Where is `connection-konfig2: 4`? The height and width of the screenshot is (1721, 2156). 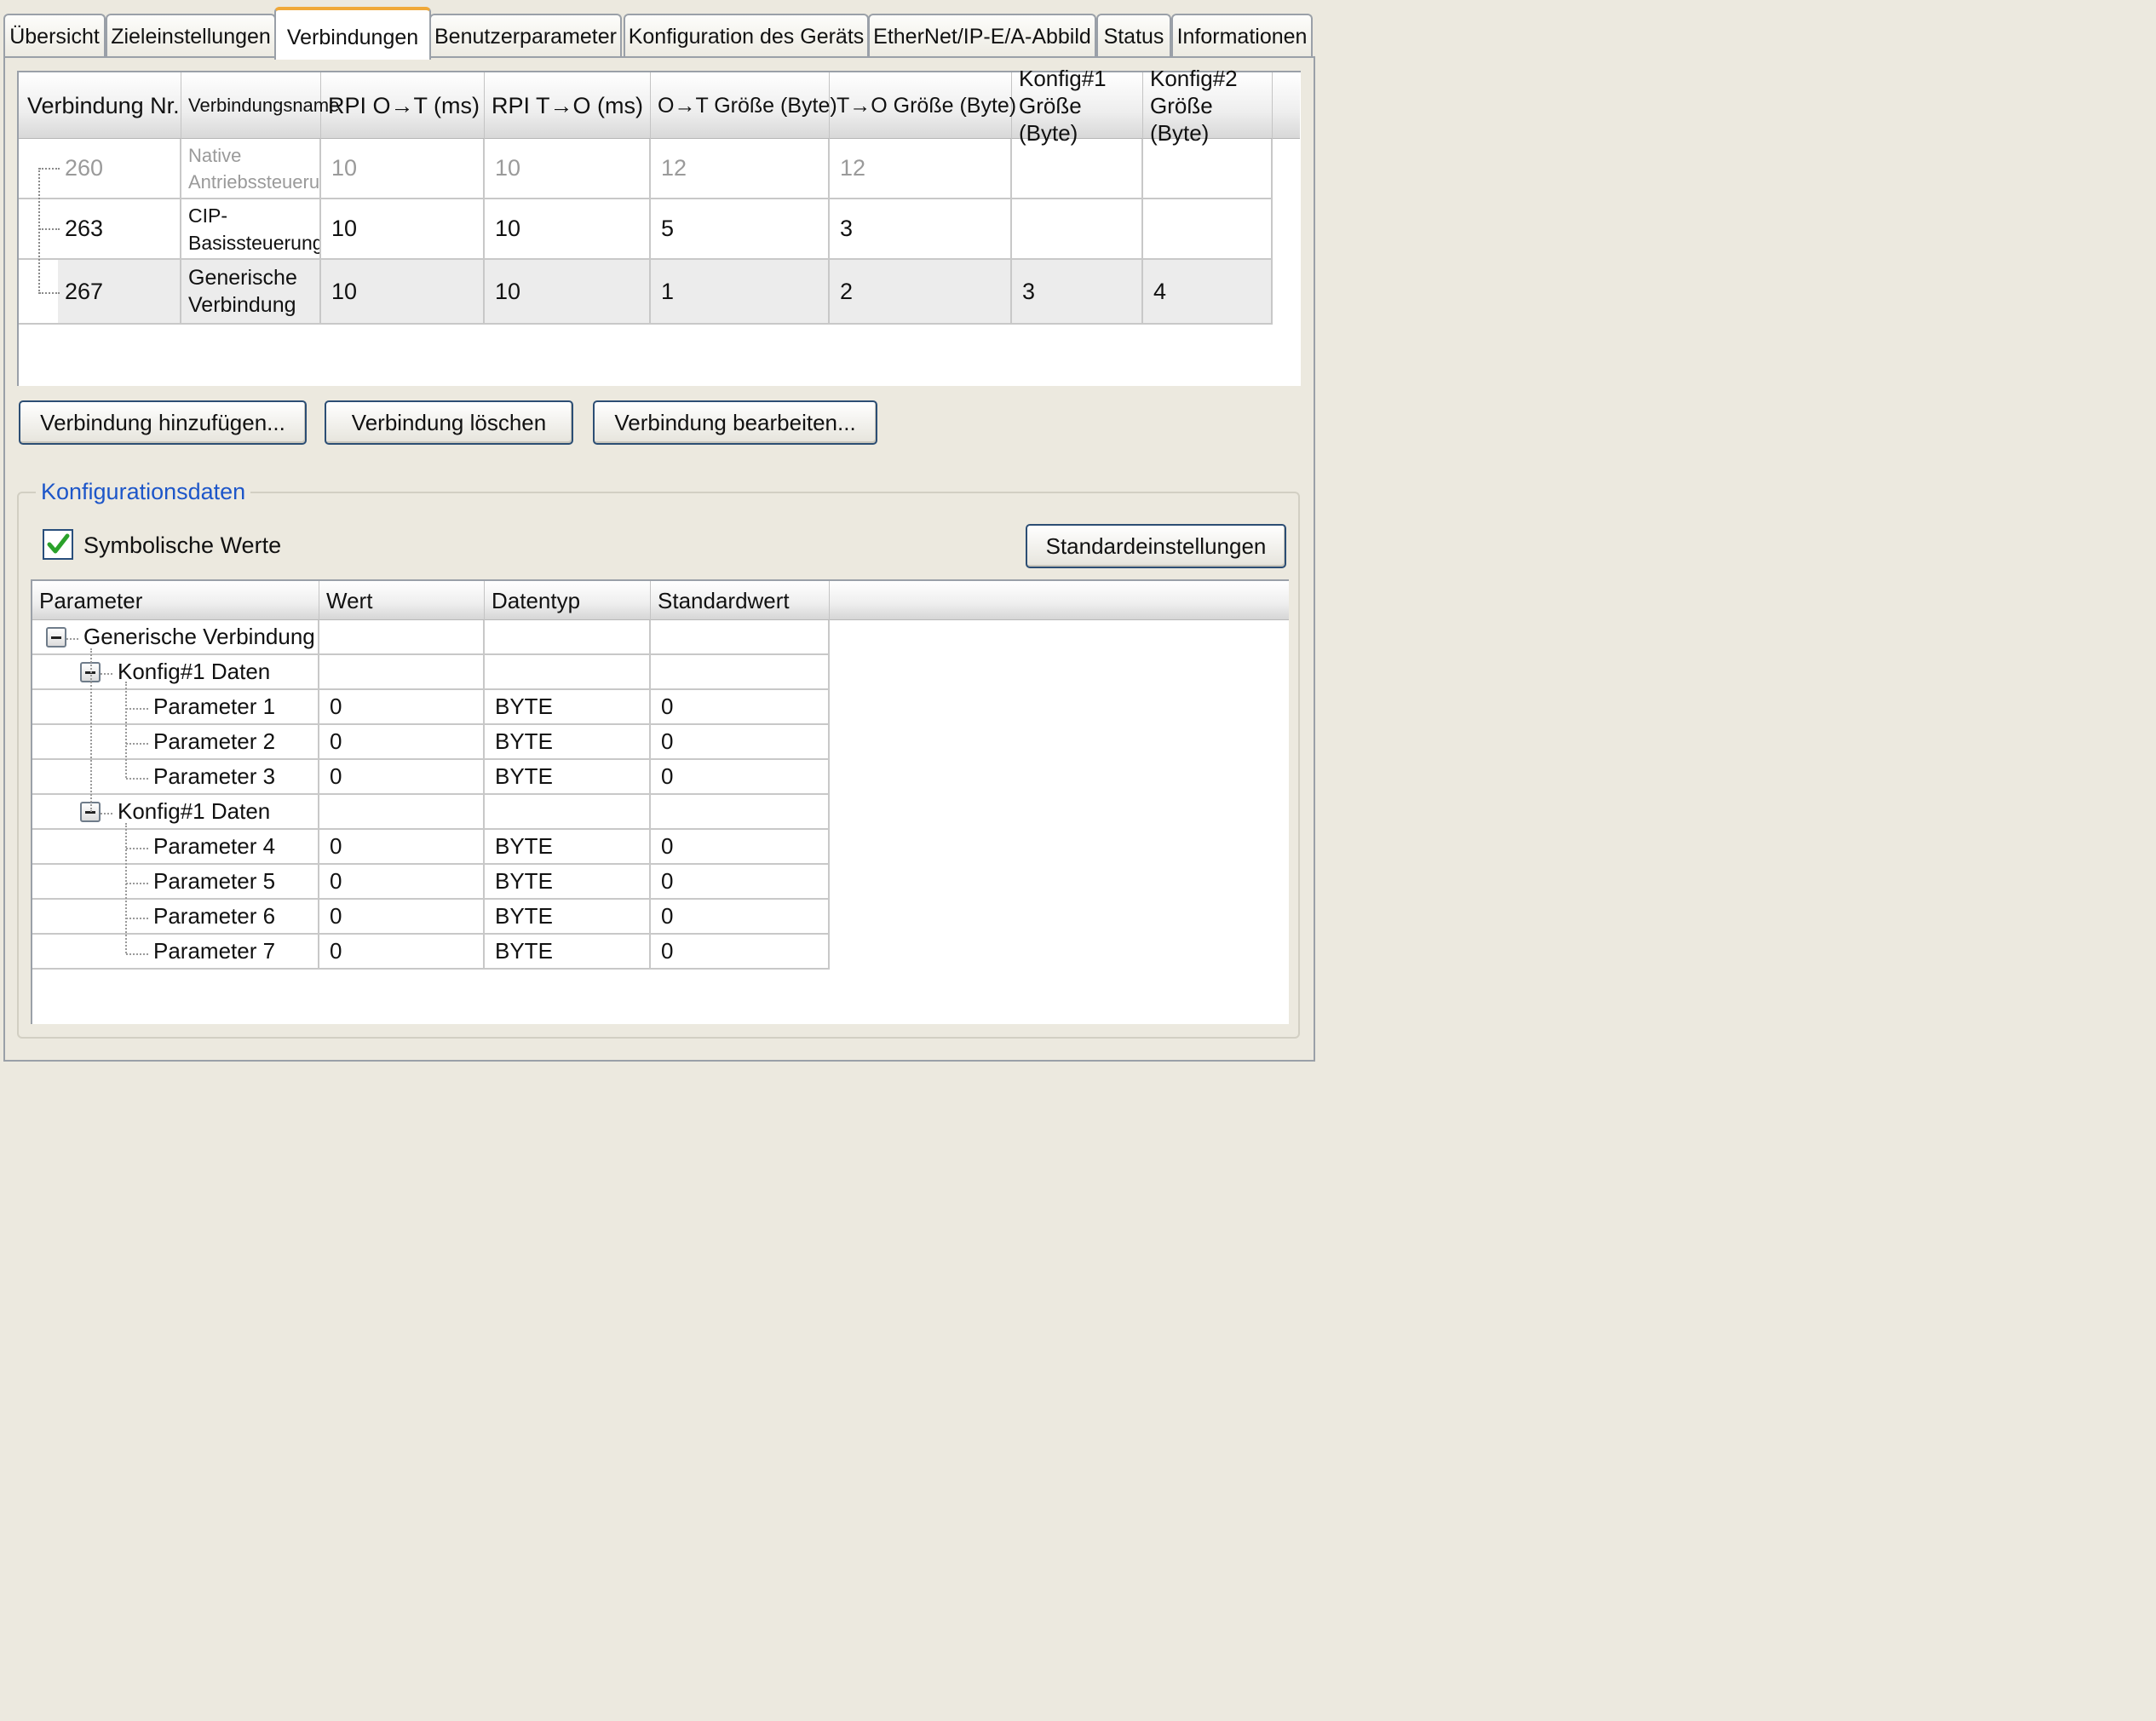 connection-konfig2: 4 is located at coordinates (1208, 291).